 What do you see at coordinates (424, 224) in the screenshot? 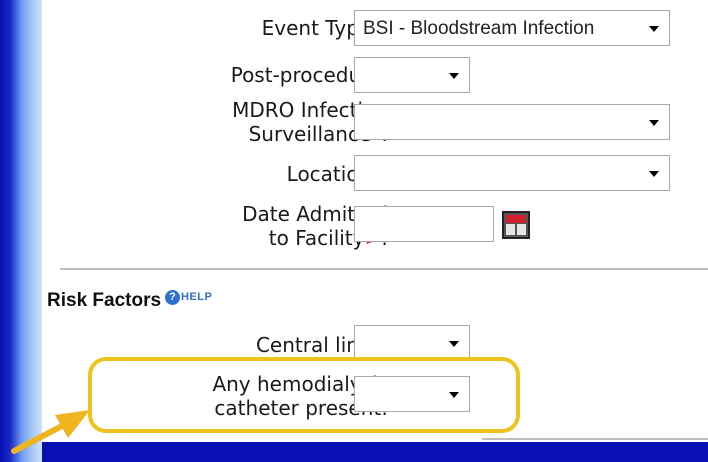
I see `date-admitted-input` at bounding box center [424, 224].